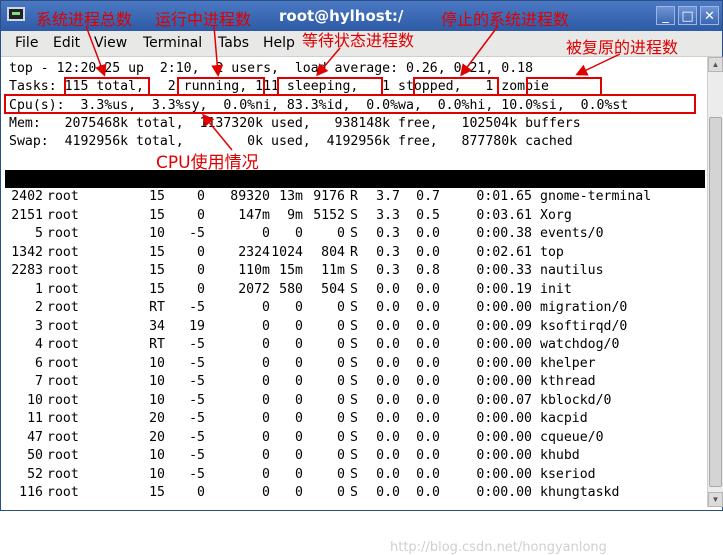 This screenshot has height=555, width=723. I want to click on arrow-running, so click(217, 51).